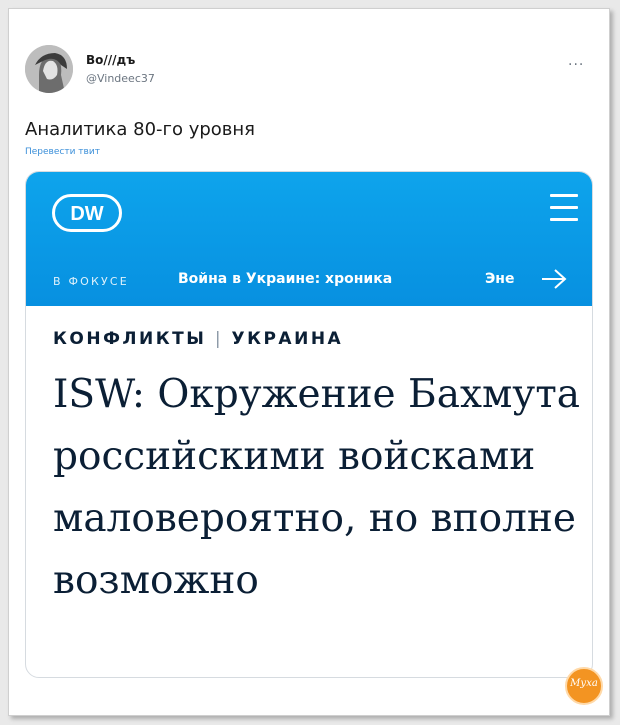  What do you see at coordinates (110, 60) in the screenshot?
I see `author-name: Во///дъ` at bounding box center [110, 60].